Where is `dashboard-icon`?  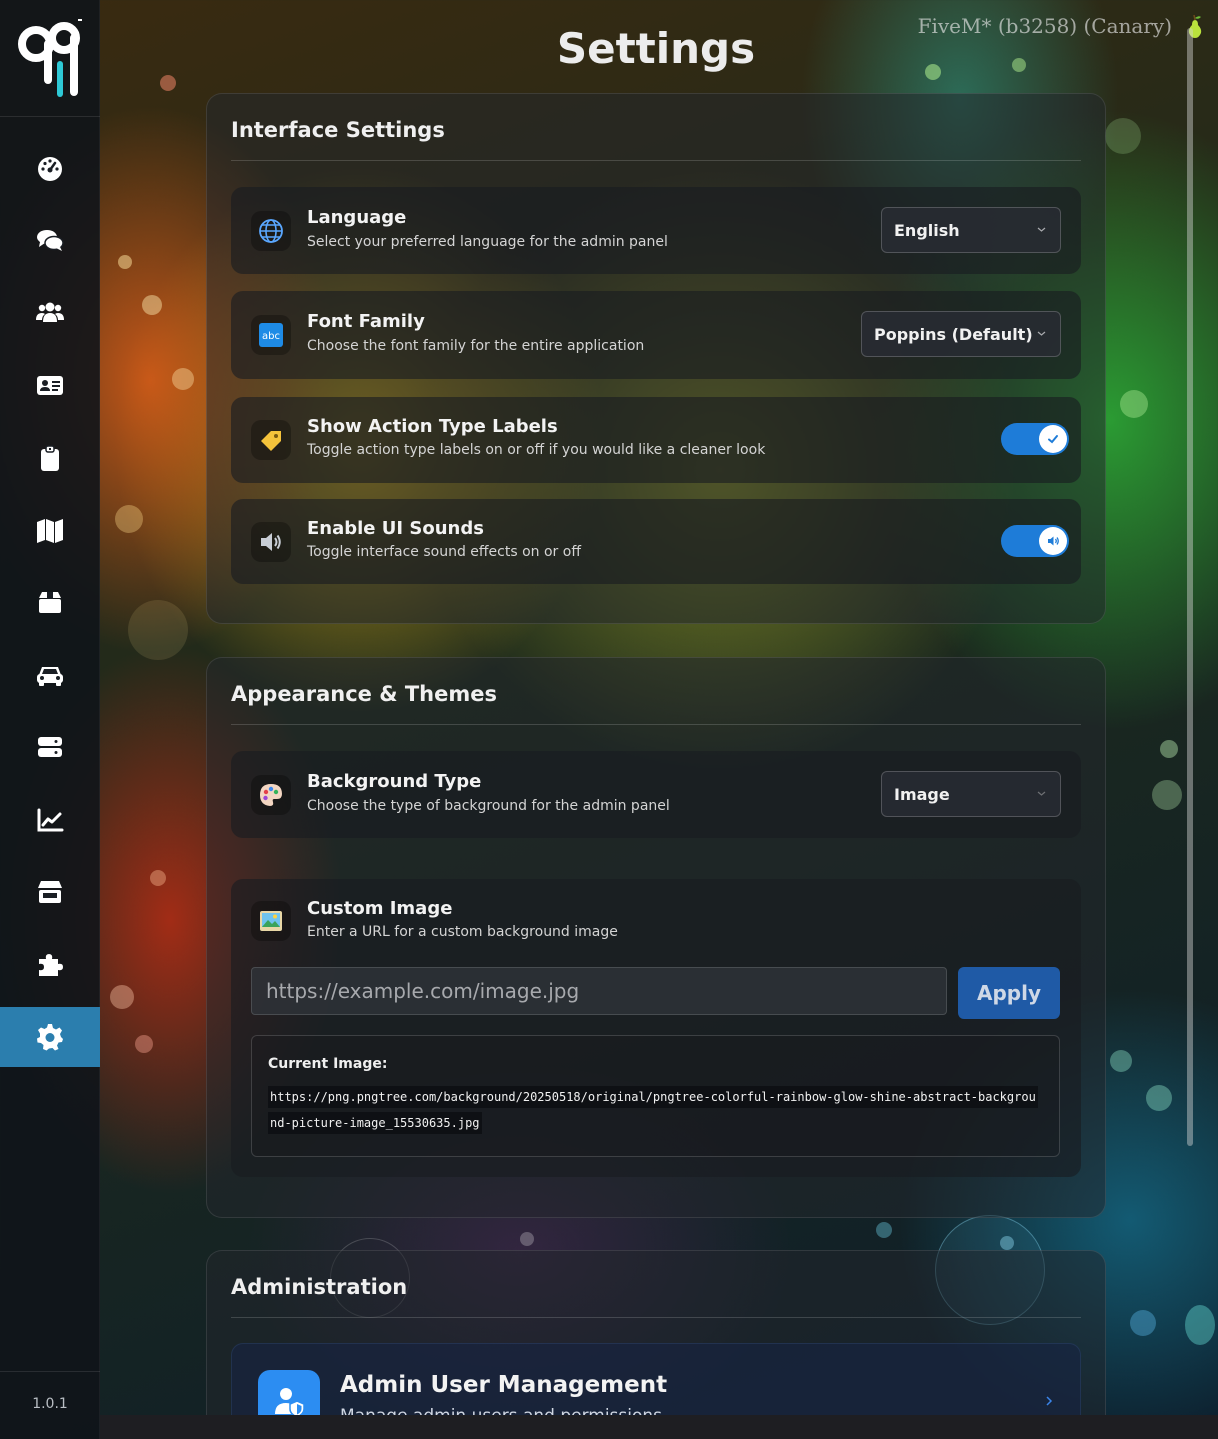
dashboard-icon is located at coordinates (50, 169).